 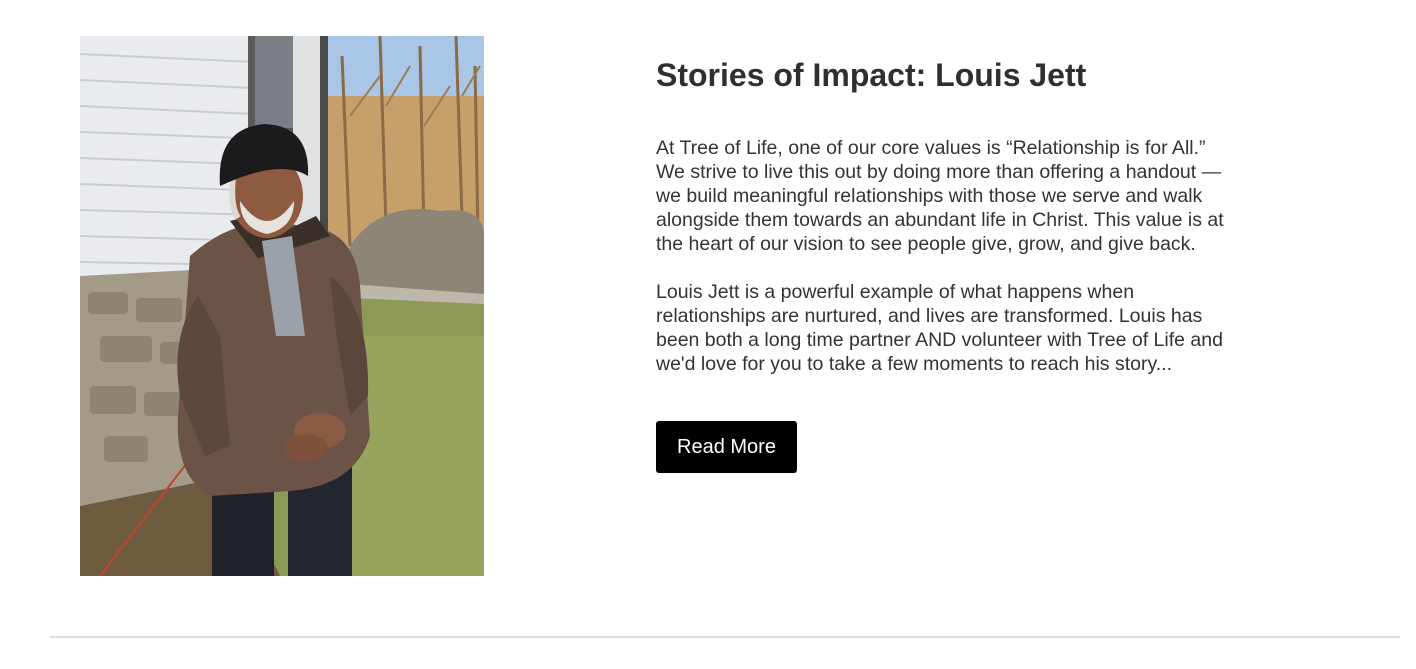 I want to click on story-title: Stories of Impact: Louis Jett, so click(x=871, y=75).